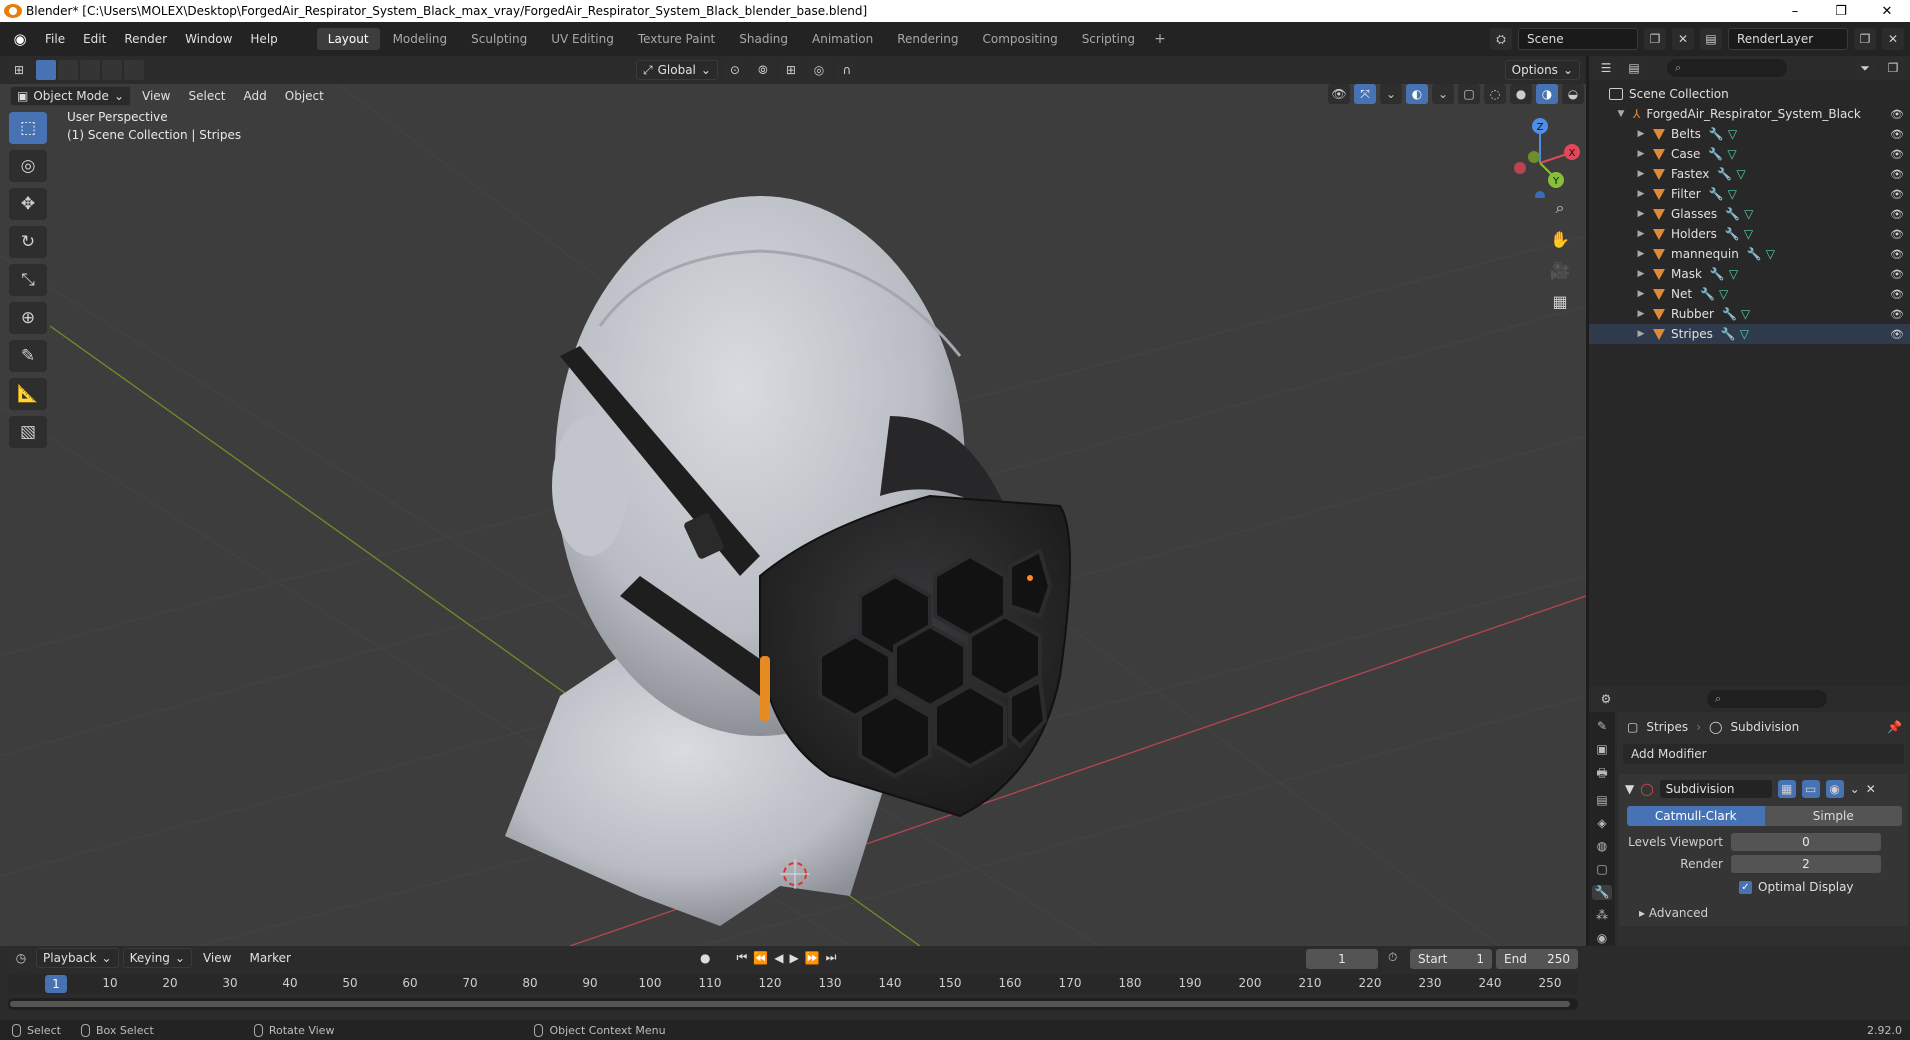  Describe the element at coordinates (1606, 68) in the screenshot. I see `outliner-editor-type-icon: ☰` at that location.